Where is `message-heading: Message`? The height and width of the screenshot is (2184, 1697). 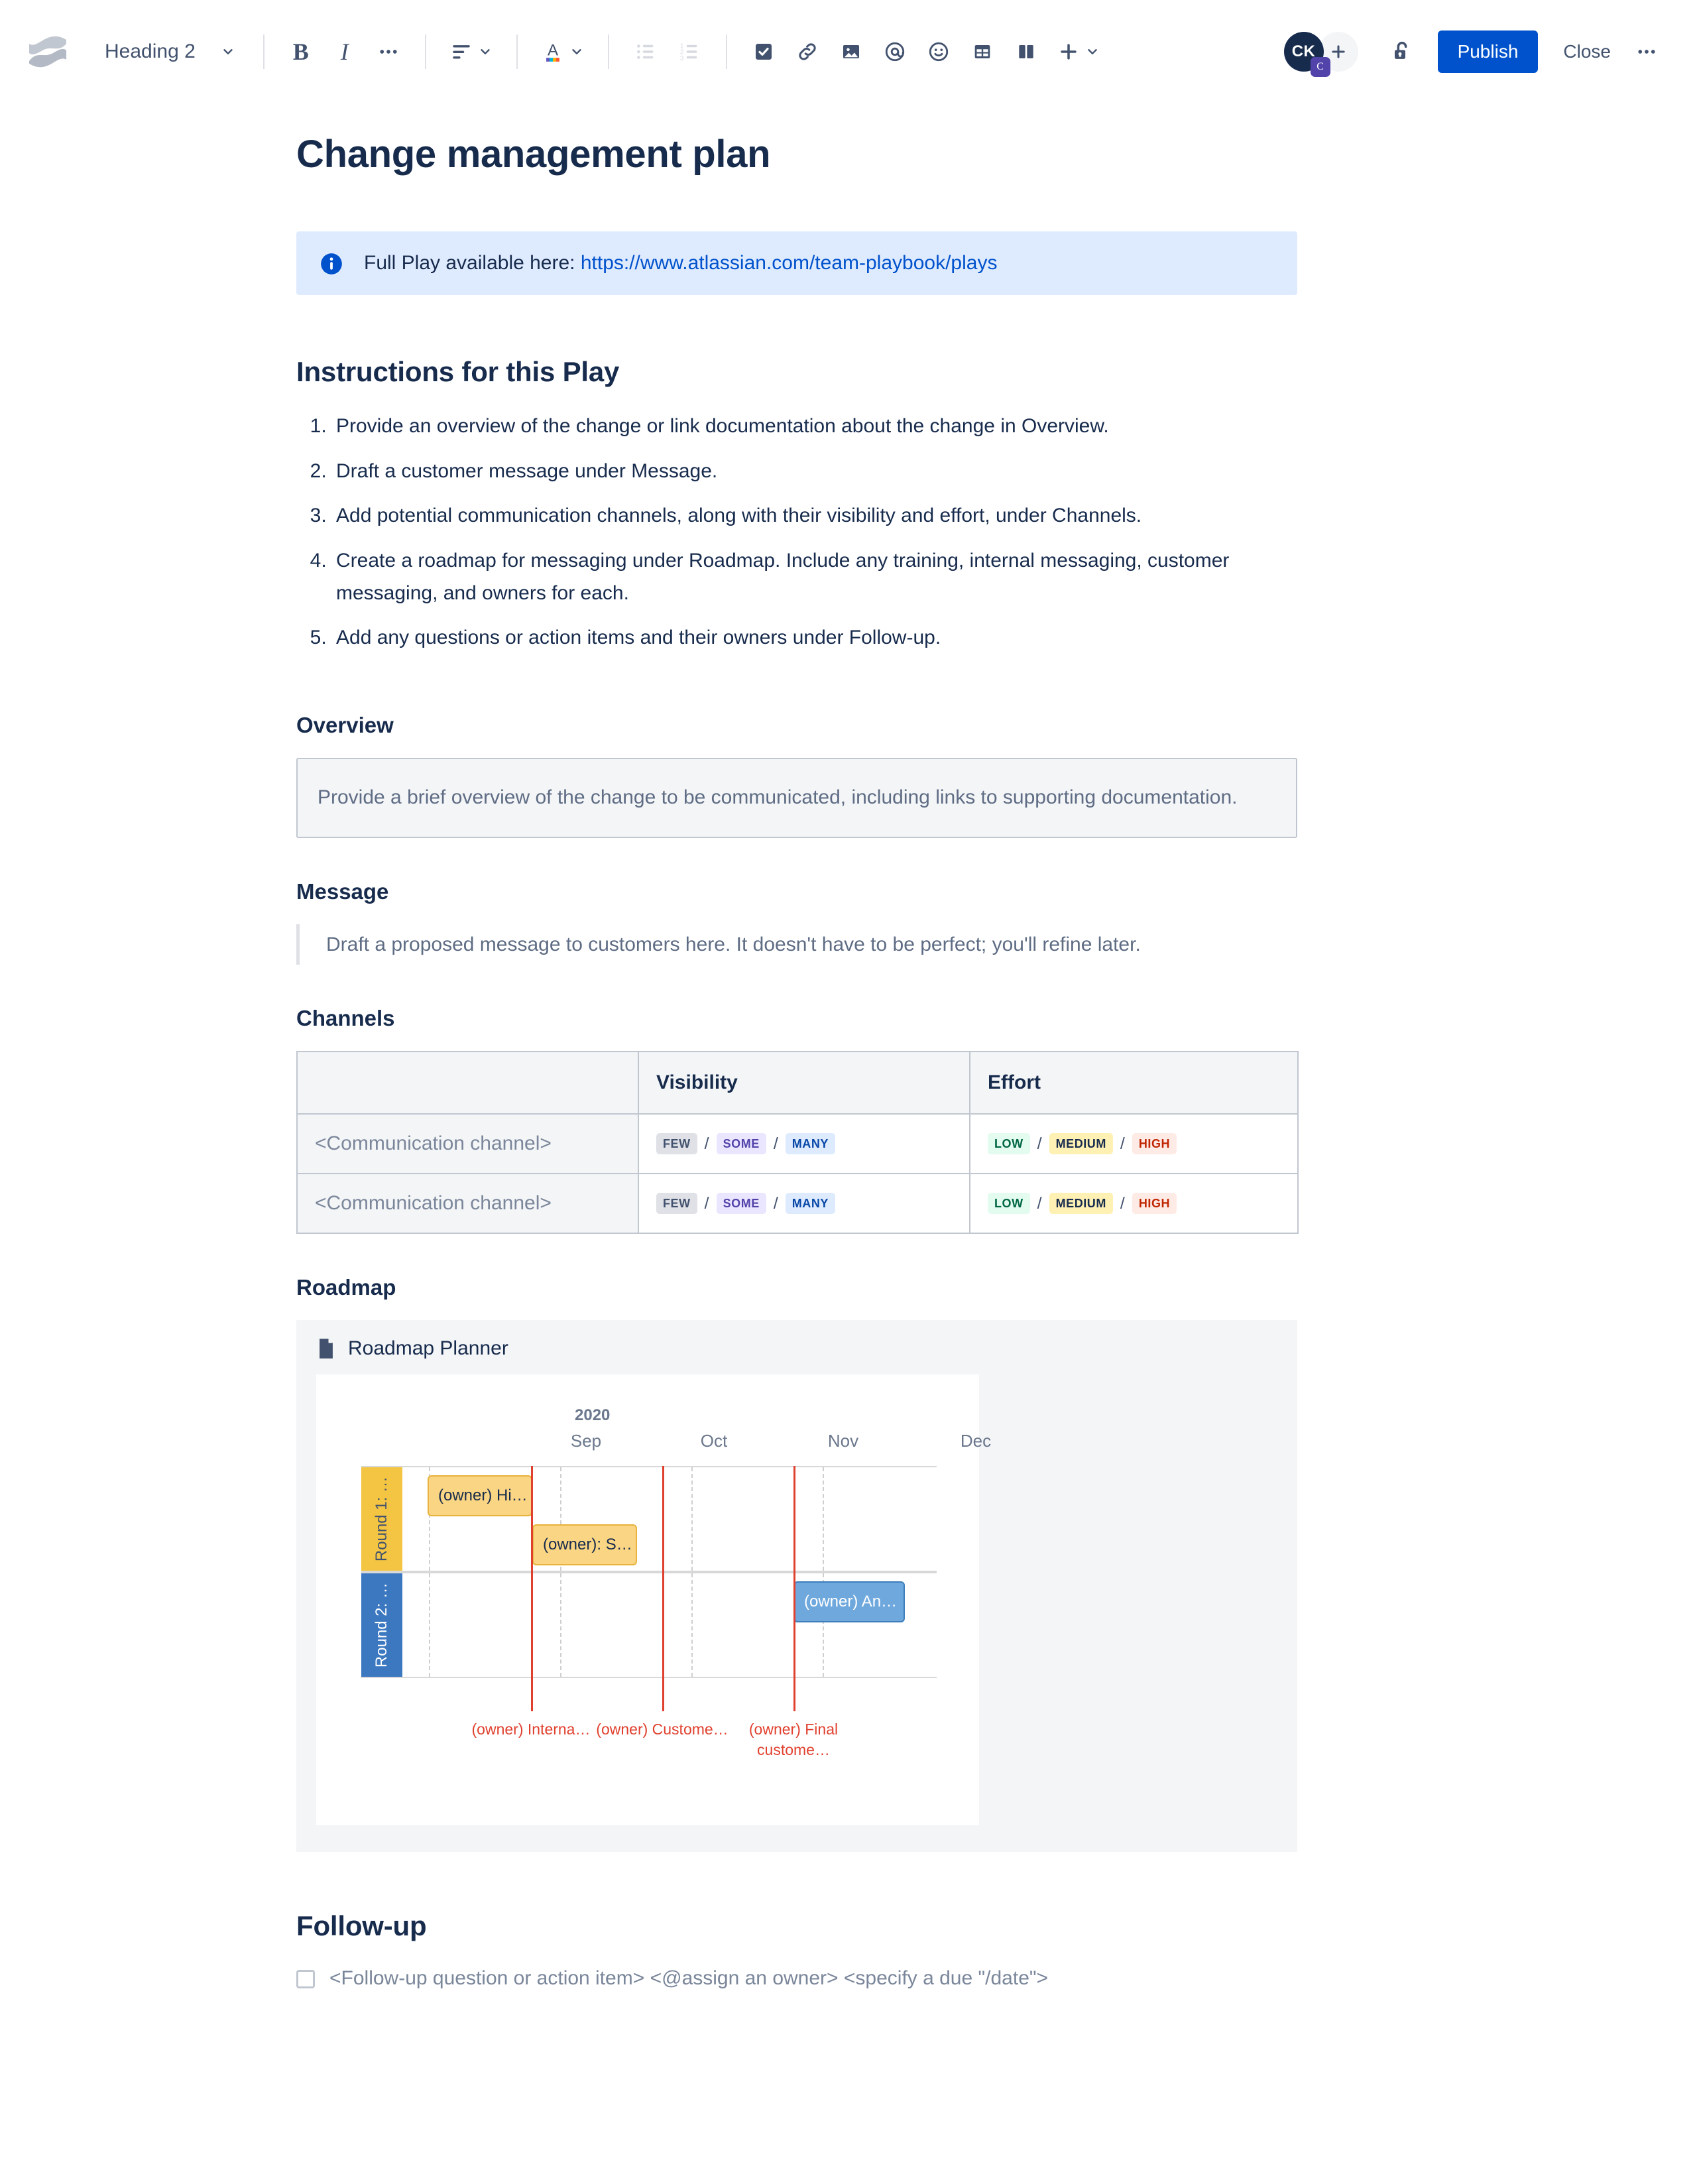
message-heading: Message is located at coordinates (342, 891).